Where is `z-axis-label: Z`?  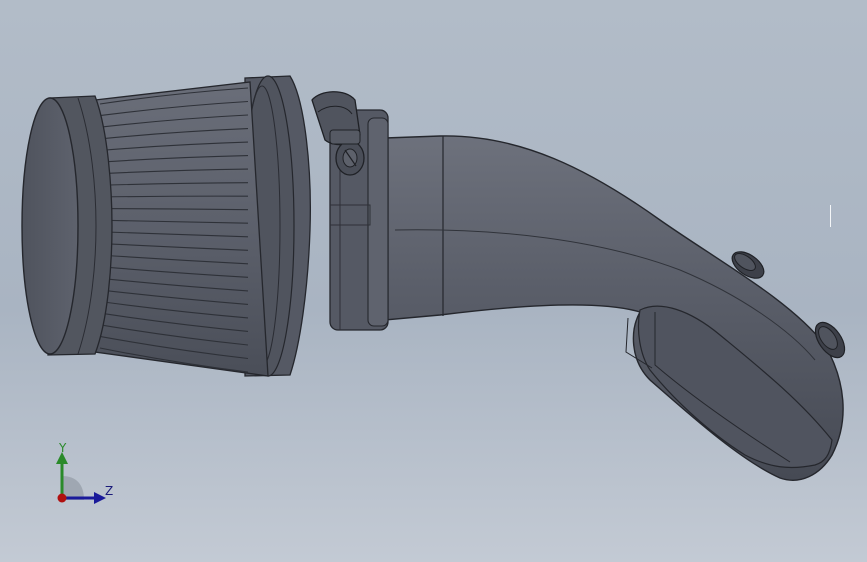 z-axis-label: Z is located at coordinates (109, 491).